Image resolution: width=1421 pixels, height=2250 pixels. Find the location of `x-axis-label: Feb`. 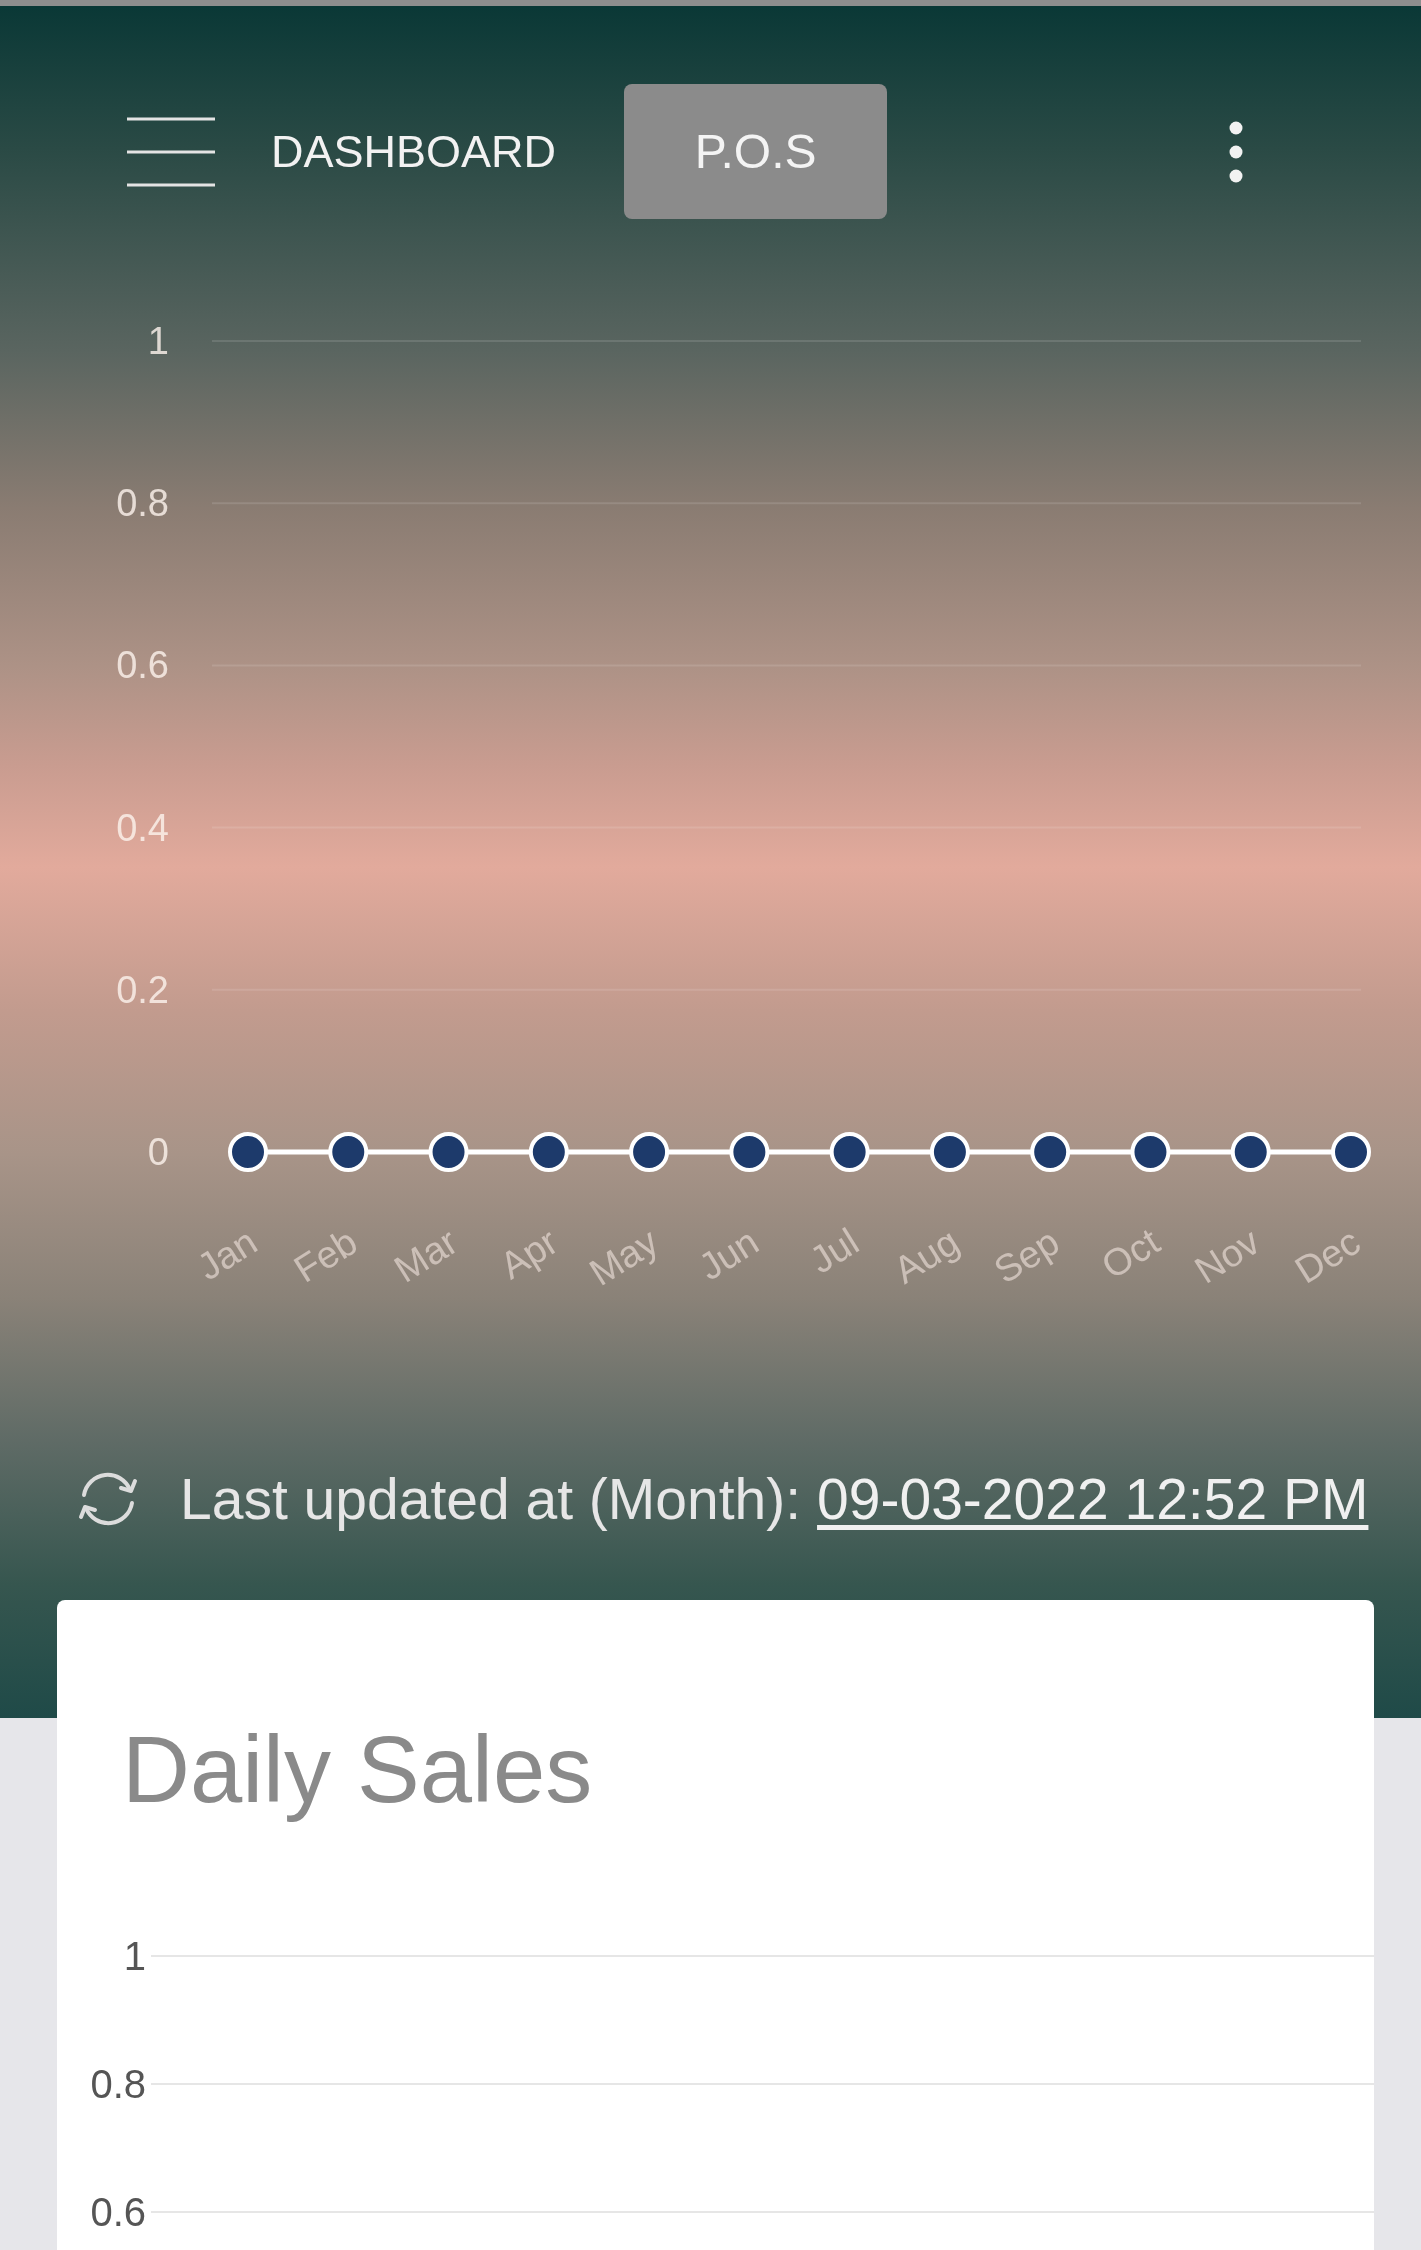

x-axis-label: Feb is located at coordinates (325, 1255).